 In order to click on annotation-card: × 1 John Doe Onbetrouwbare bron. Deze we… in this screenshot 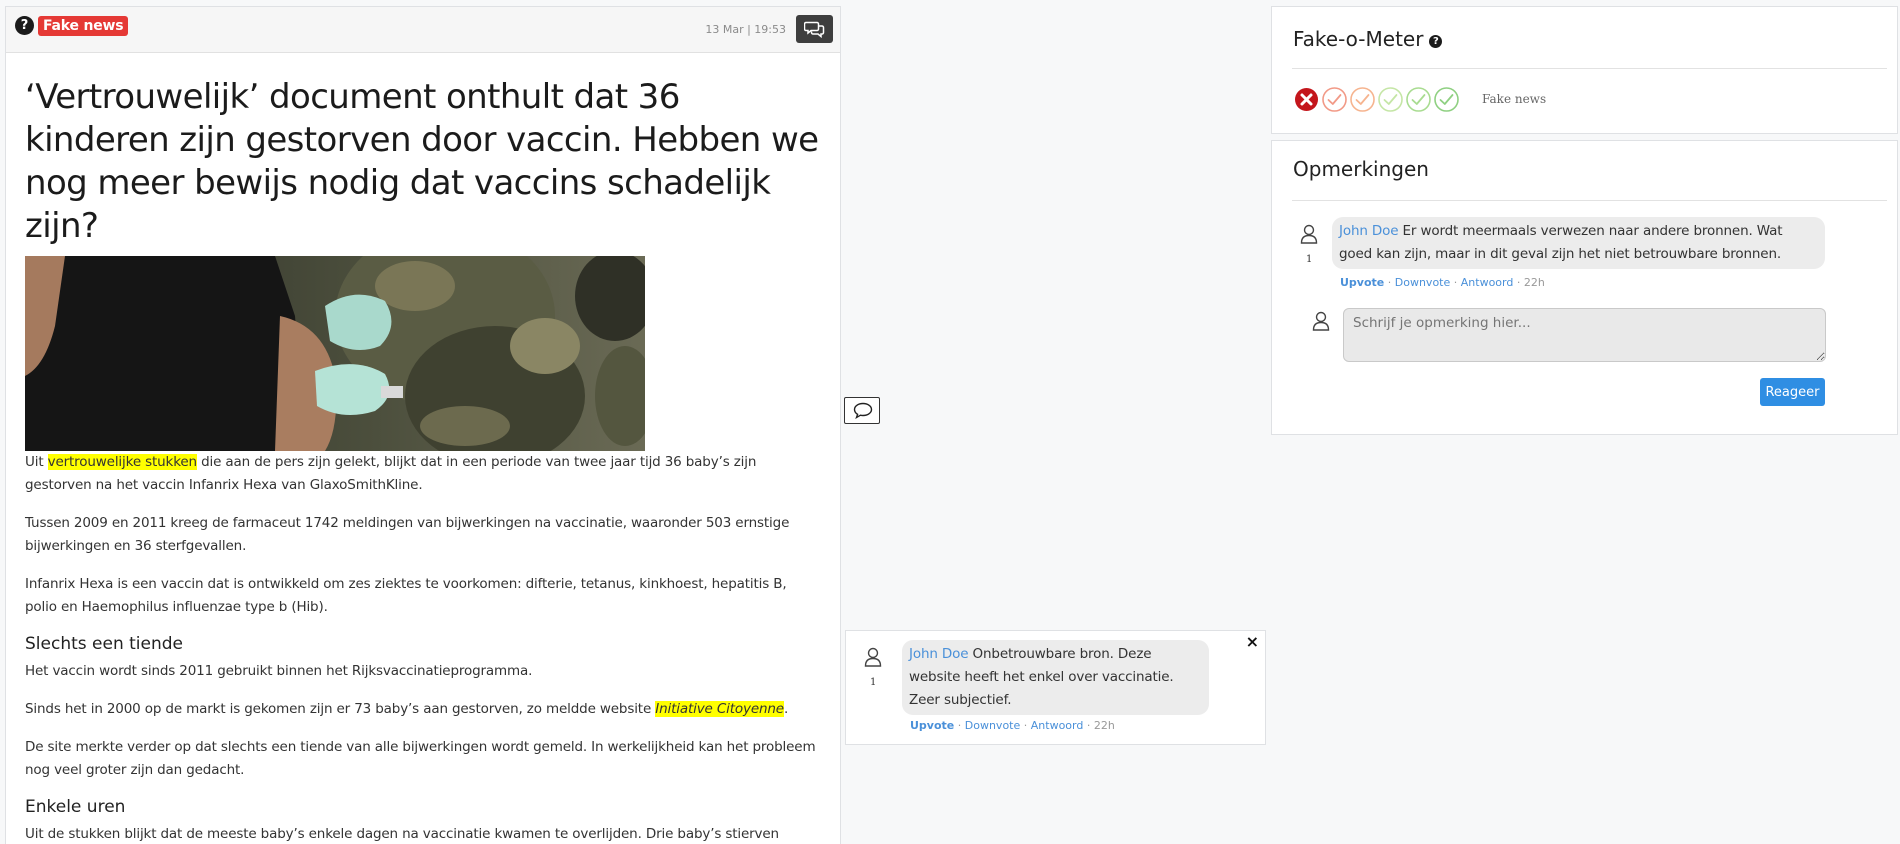, I will do `click(1055, 687)`.